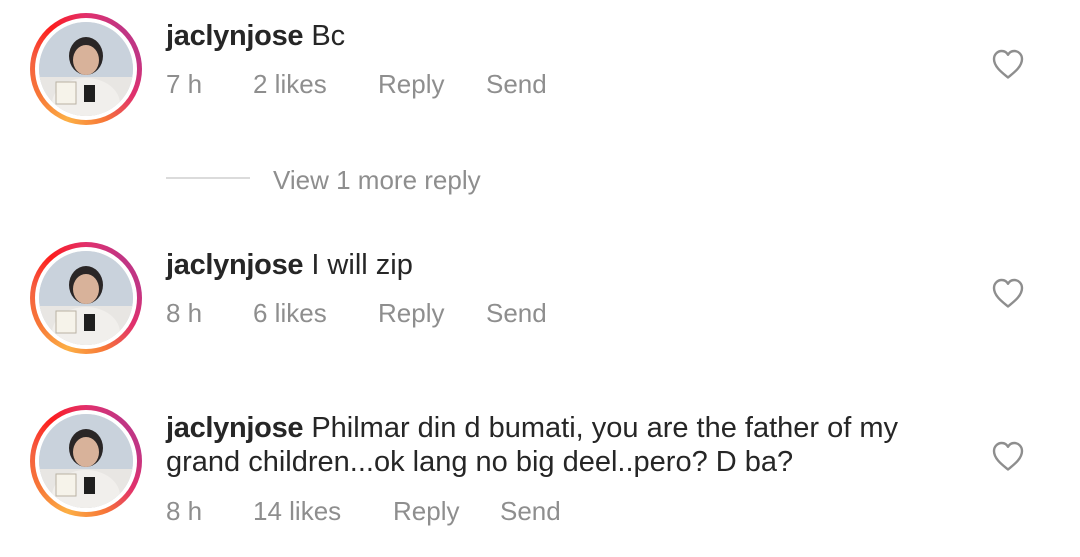 The width and height of the screenshot is (1080, 557). What do you see at coordinates (566, 36) in the screenshot?
I see `comment-body: jaclynjose Bc` at bounding box center [566, 36].